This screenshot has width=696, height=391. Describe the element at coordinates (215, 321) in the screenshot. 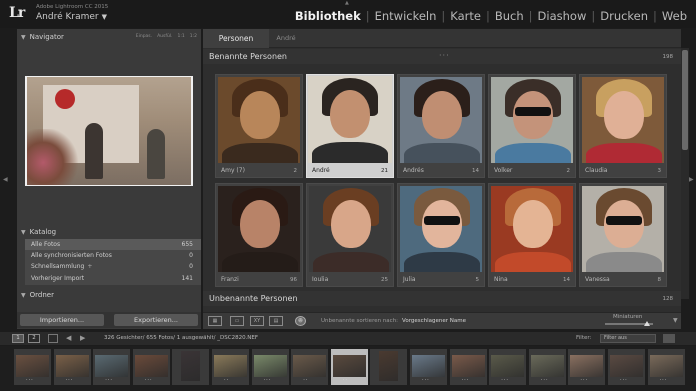

I see `grid-view-icon: ▦` at that location.